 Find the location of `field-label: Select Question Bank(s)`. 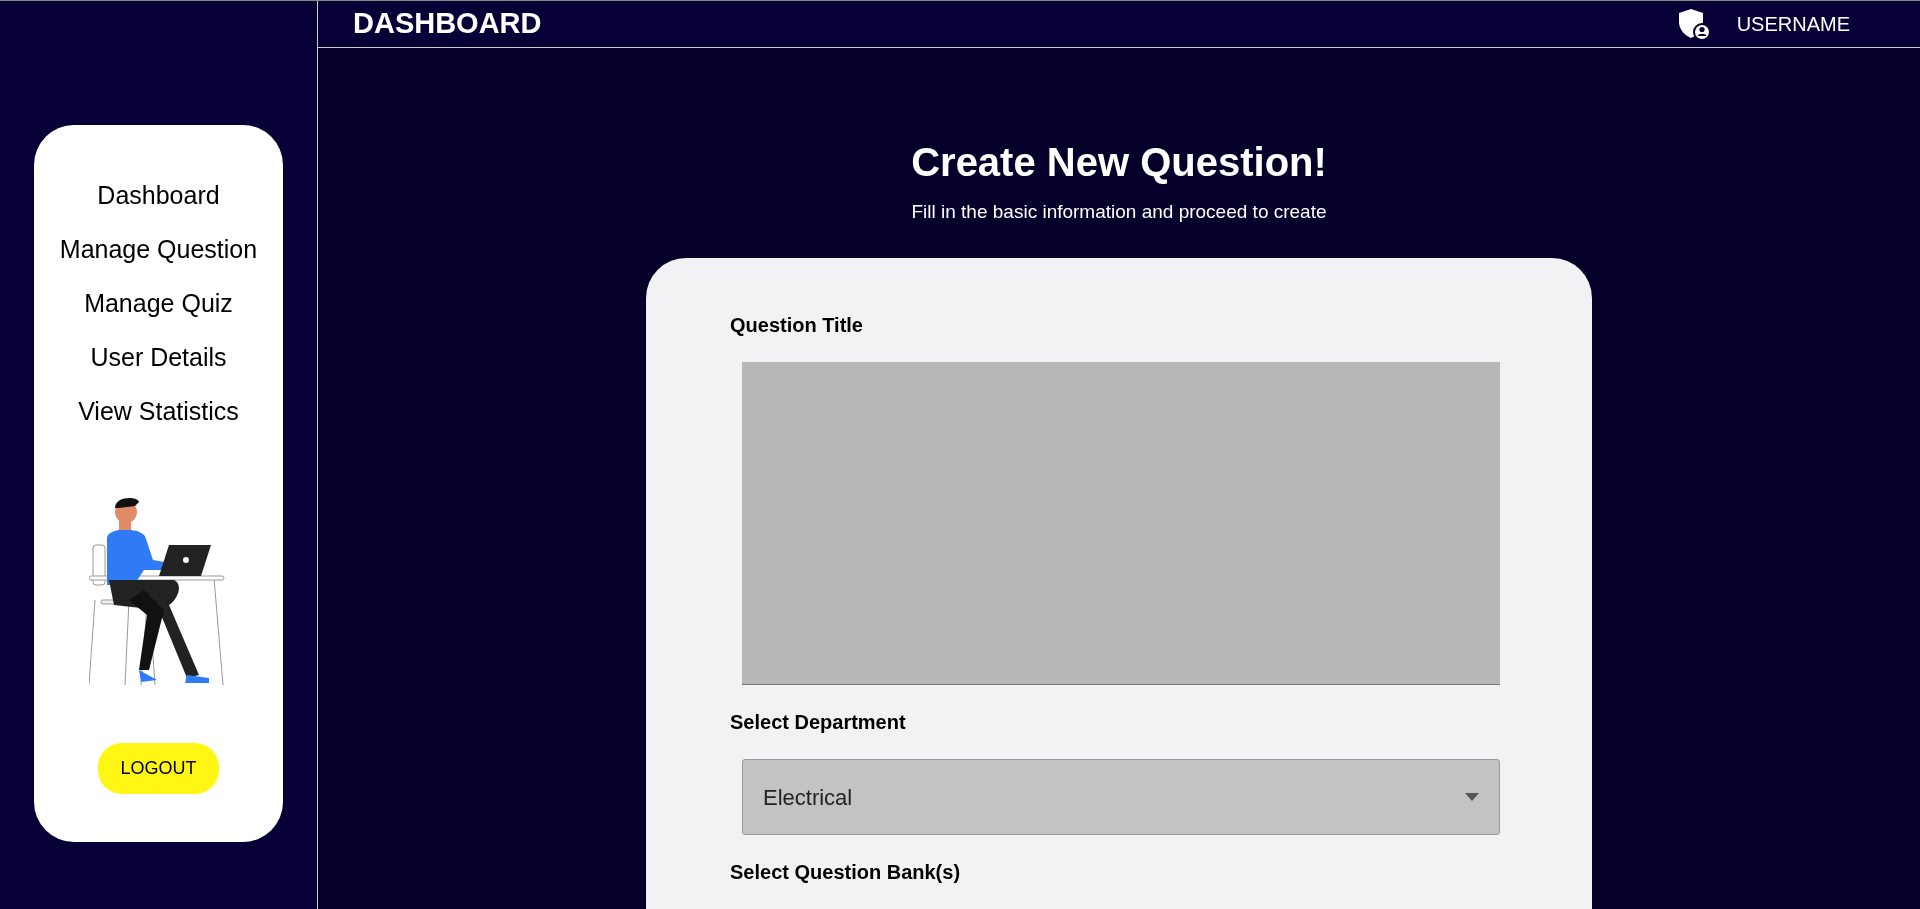

field-label: Select Question Bank(s) is located at coordinates (846, 872).